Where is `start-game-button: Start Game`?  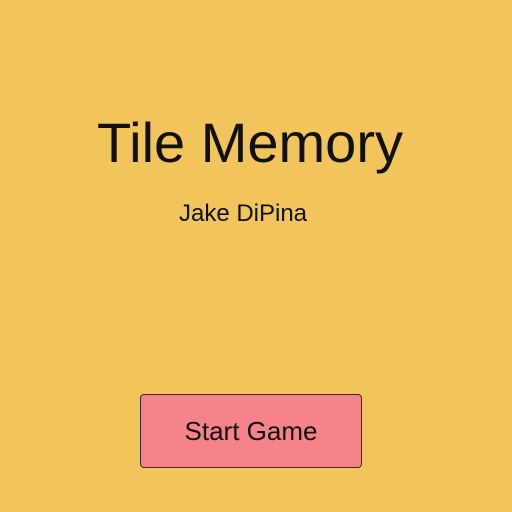 start-game-button: Start Game is located at coordinates (251, 431).